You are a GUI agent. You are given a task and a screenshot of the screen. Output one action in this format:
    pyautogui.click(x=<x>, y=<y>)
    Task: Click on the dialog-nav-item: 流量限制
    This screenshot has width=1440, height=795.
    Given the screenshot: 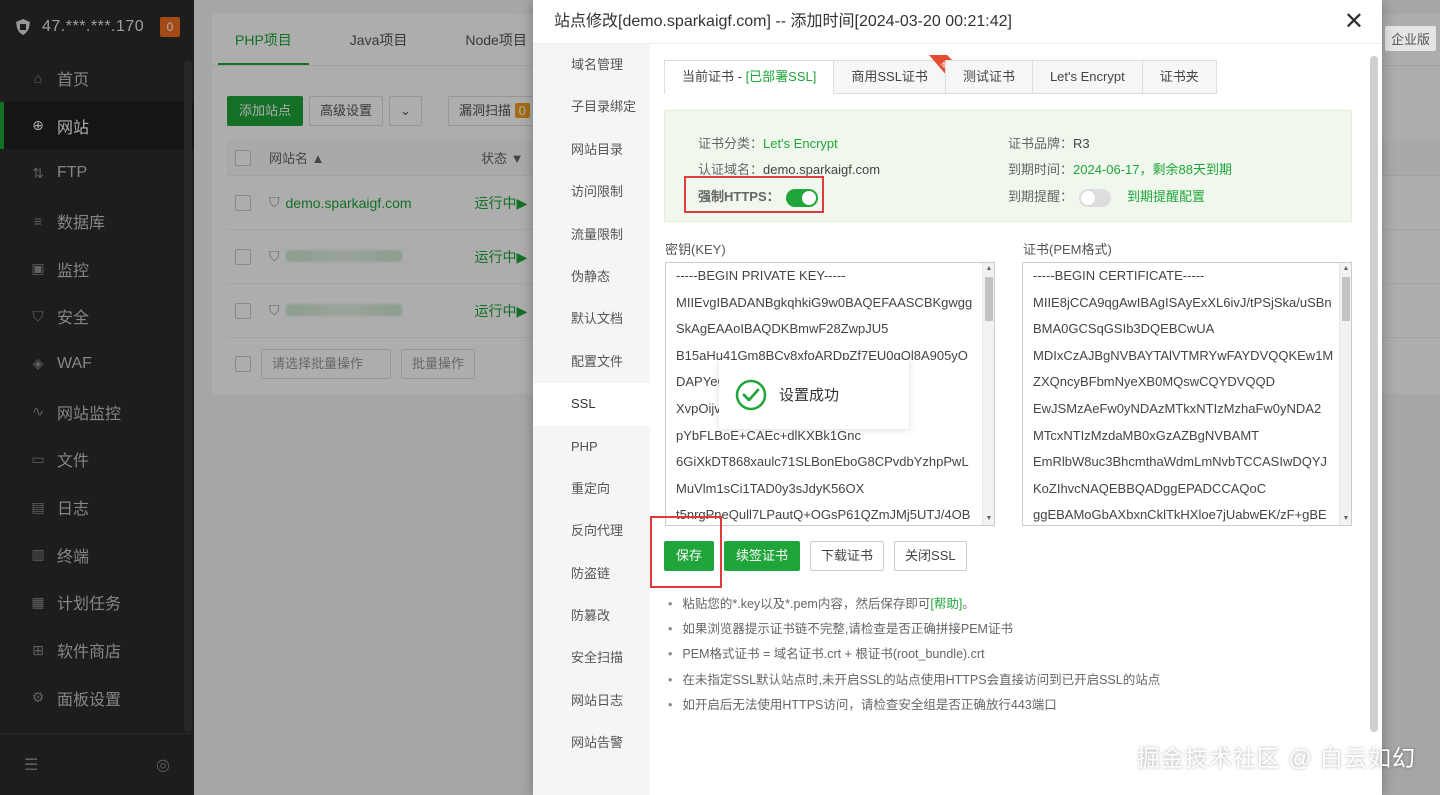 What is the action you would take?
    pyautogui.click(x=591, y=235)
    